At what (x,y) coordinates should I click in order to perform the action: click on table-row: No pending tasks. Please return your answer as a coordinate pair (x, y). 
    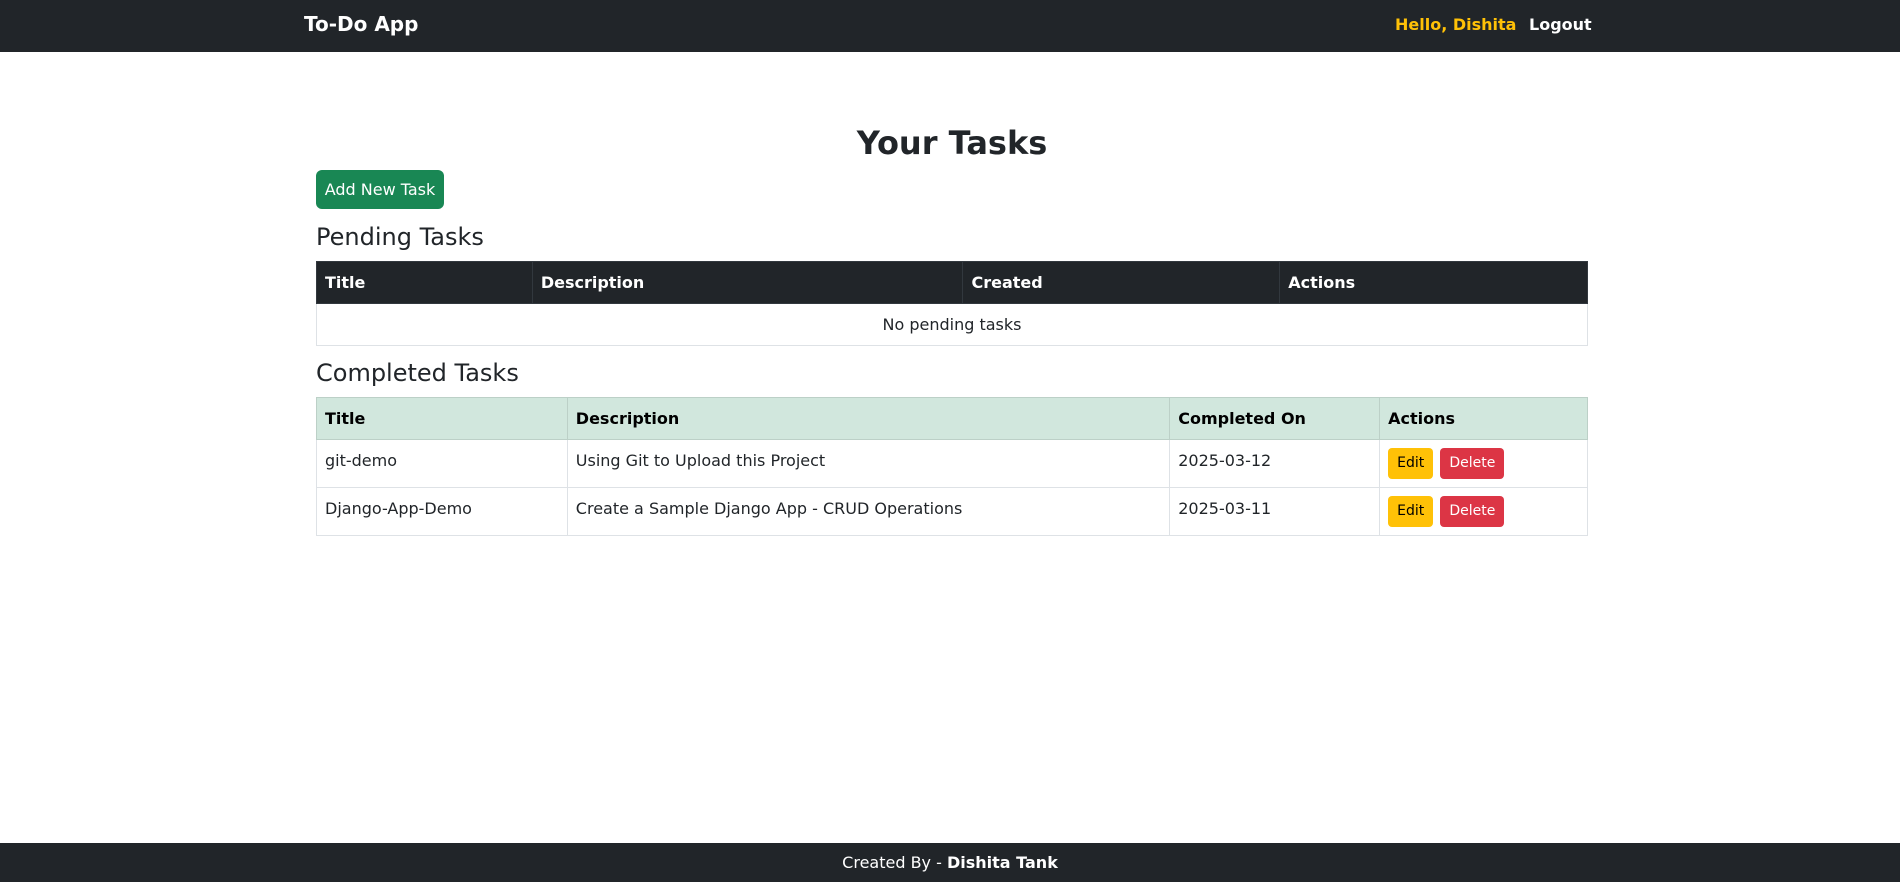
    Looking at the image, I should click on (952, 324).